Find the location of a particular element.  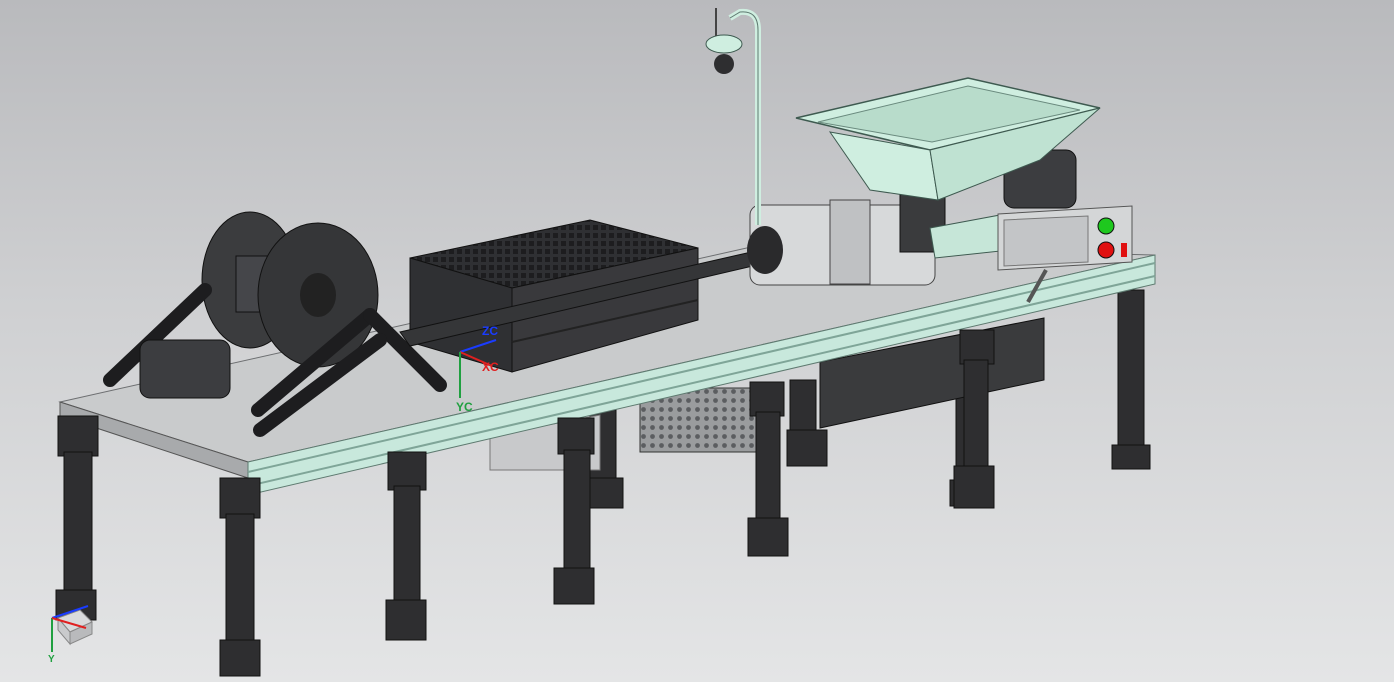

stop-button is located at coordinates (1106, 250).